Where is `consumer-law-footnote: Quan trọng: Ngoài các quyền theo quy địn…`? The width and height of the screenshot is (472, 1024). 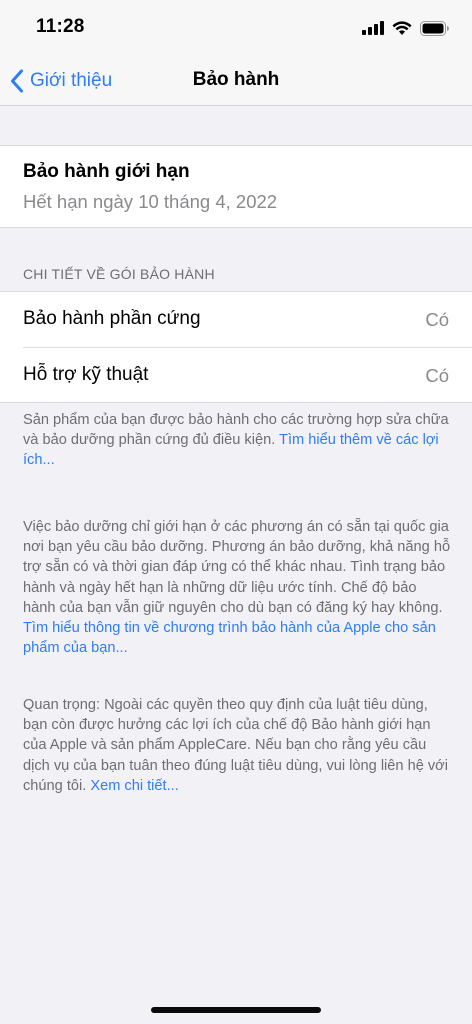 consumer-law-footnote: Quan trọng: Ngoài các quyền theo quy địn… is located at coordinates (237, 745).